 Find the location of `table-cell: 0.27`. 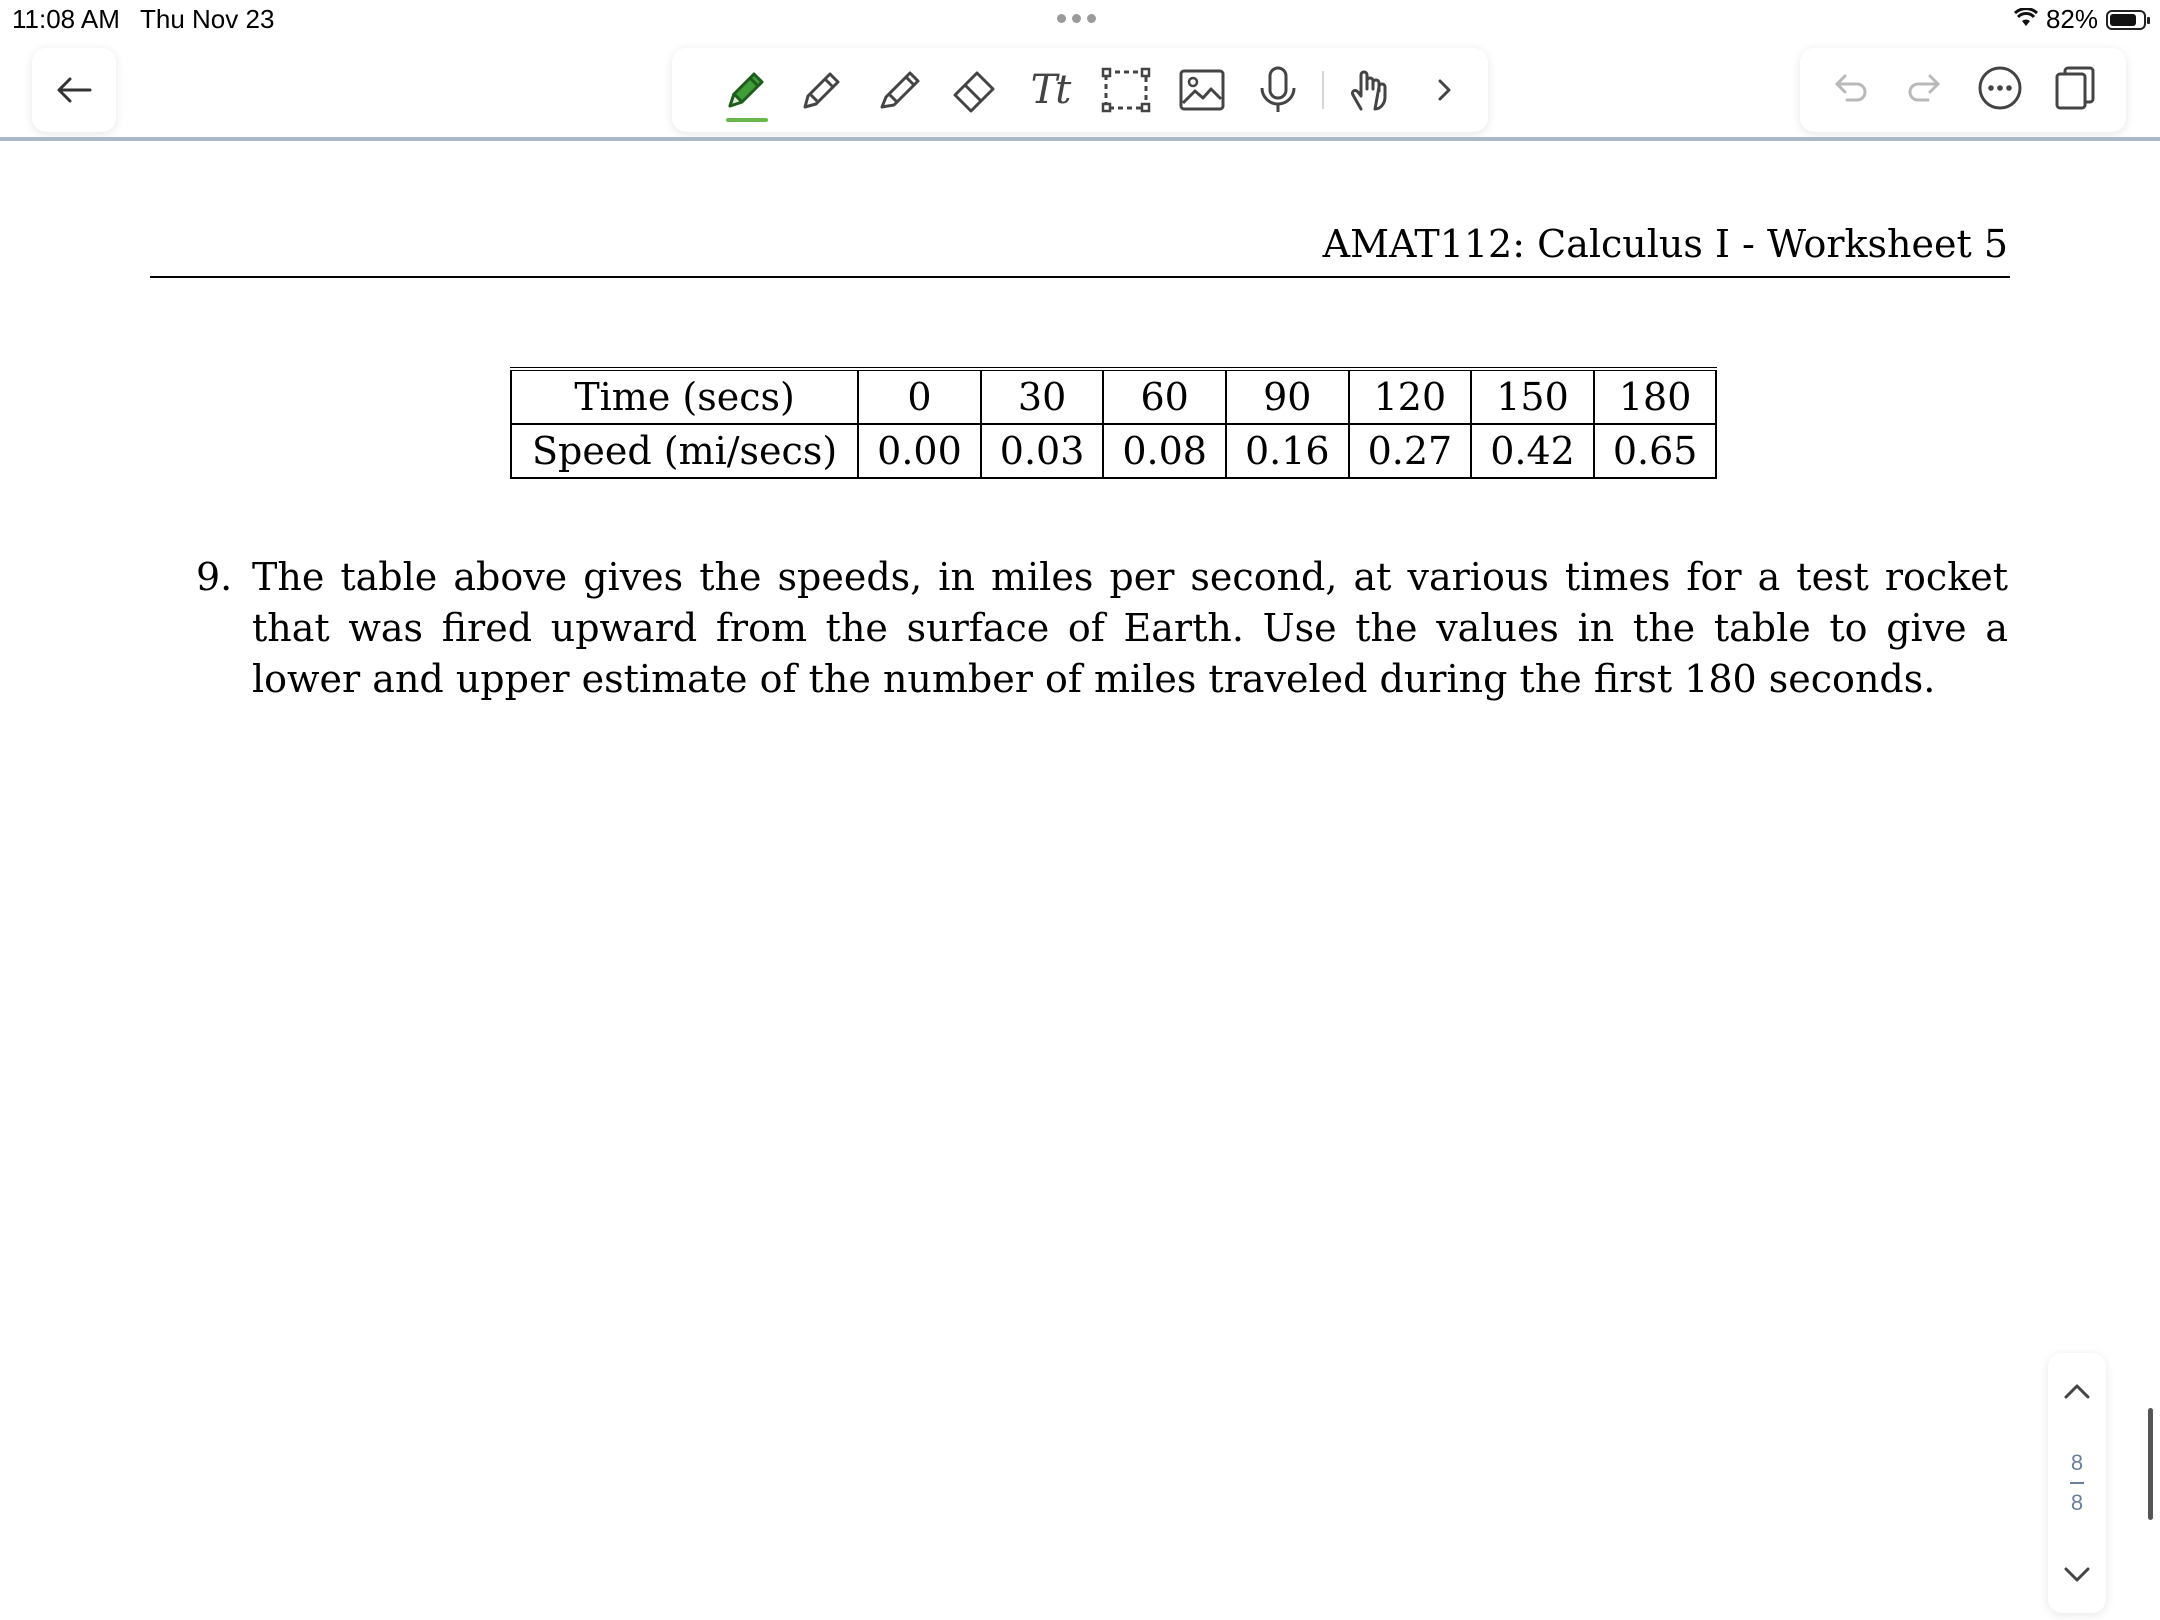

table-cell: 0.27 is located at coordinates (1410, 451).